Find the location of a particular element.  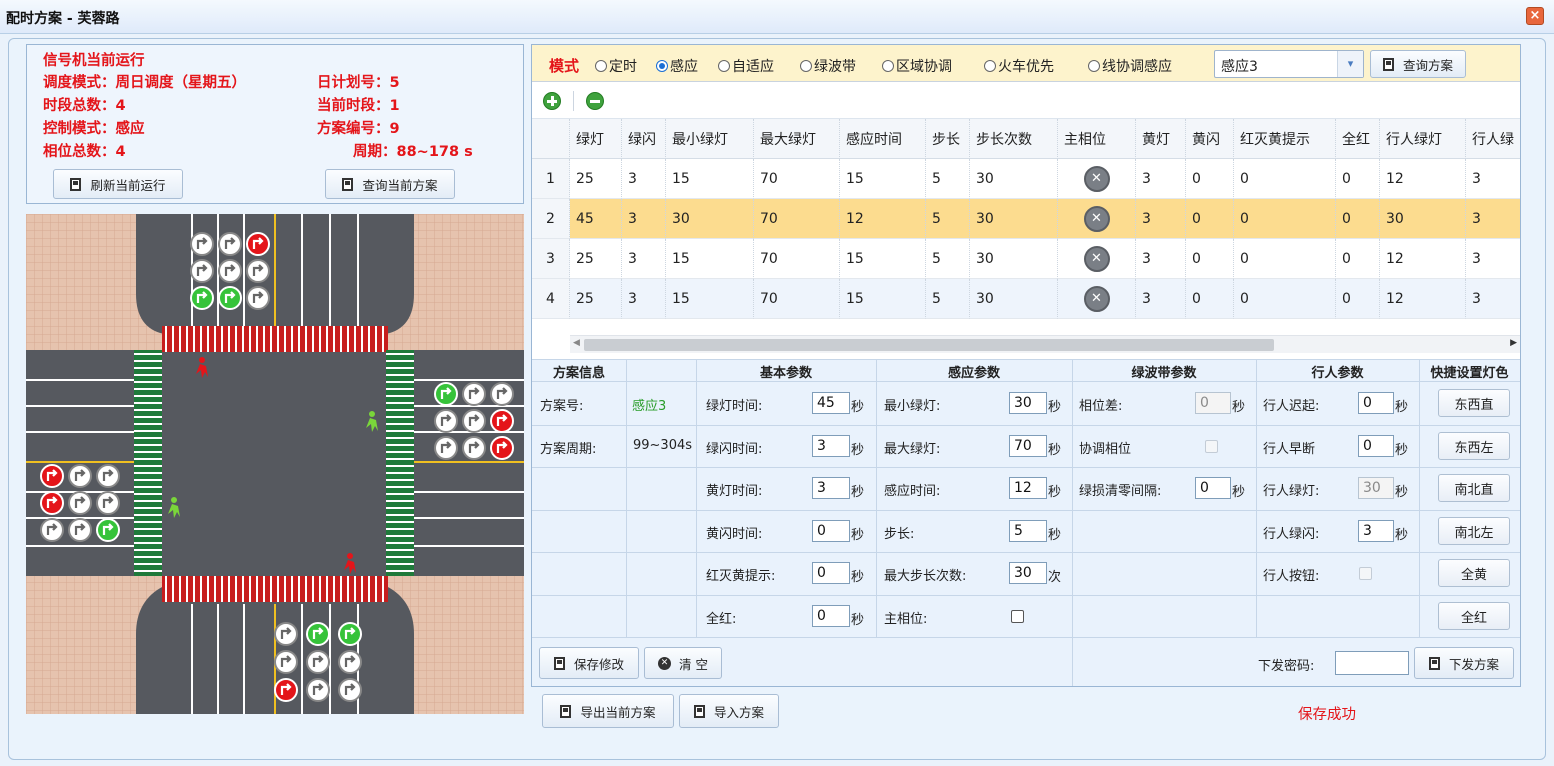

max-steps-input is located at coordinates (1028, 573).